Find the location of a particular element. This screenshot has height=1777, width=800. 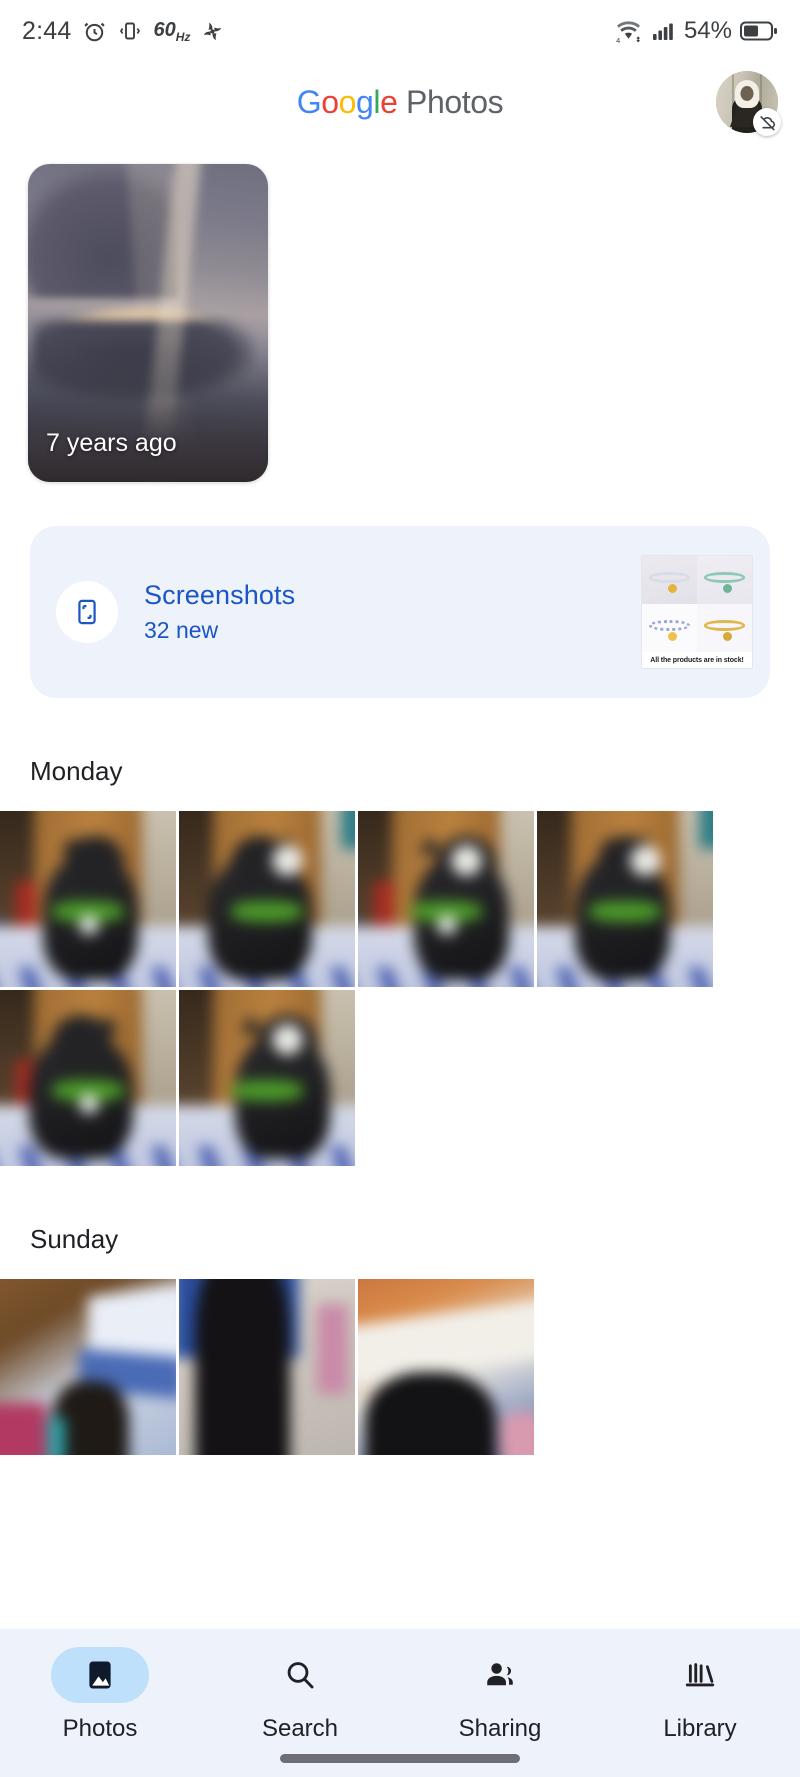

screenshot-device-icon is located at coordinates (87, 612).